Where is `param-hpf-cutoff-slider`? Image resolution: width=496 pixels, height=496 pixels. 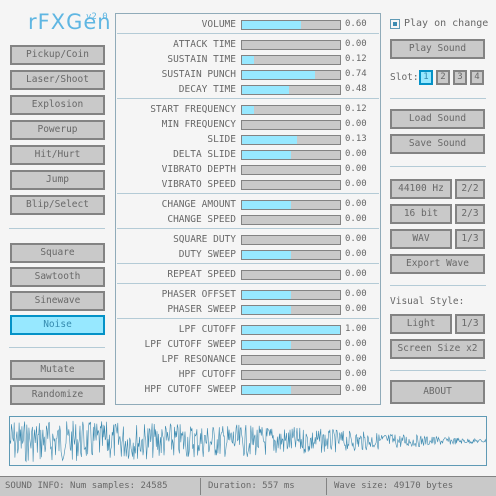 param-hpf-cutoff-slider is located at coordinates (291, 375).